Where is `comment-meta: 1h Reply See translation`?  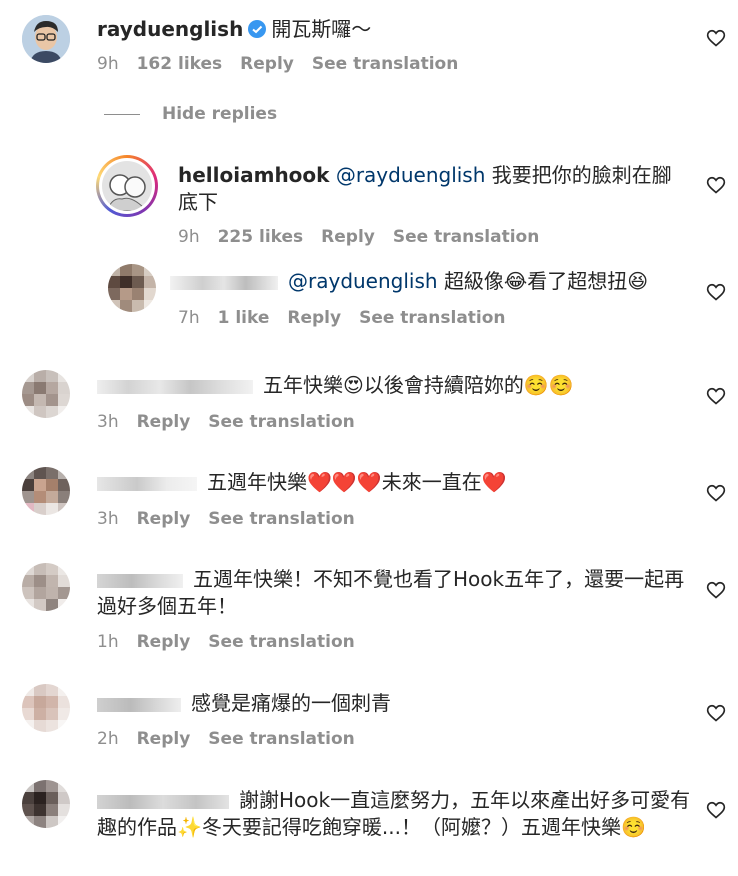 comment-meta: 1h Reply See translation is located at coordinates (235, 642).